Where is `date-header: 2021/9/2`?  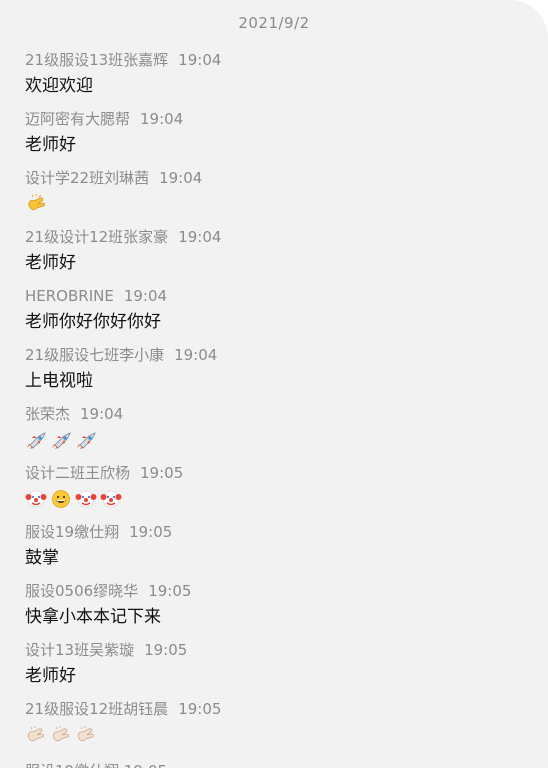 date-header: 2021/9/2 is located at coordinates (274, 23).